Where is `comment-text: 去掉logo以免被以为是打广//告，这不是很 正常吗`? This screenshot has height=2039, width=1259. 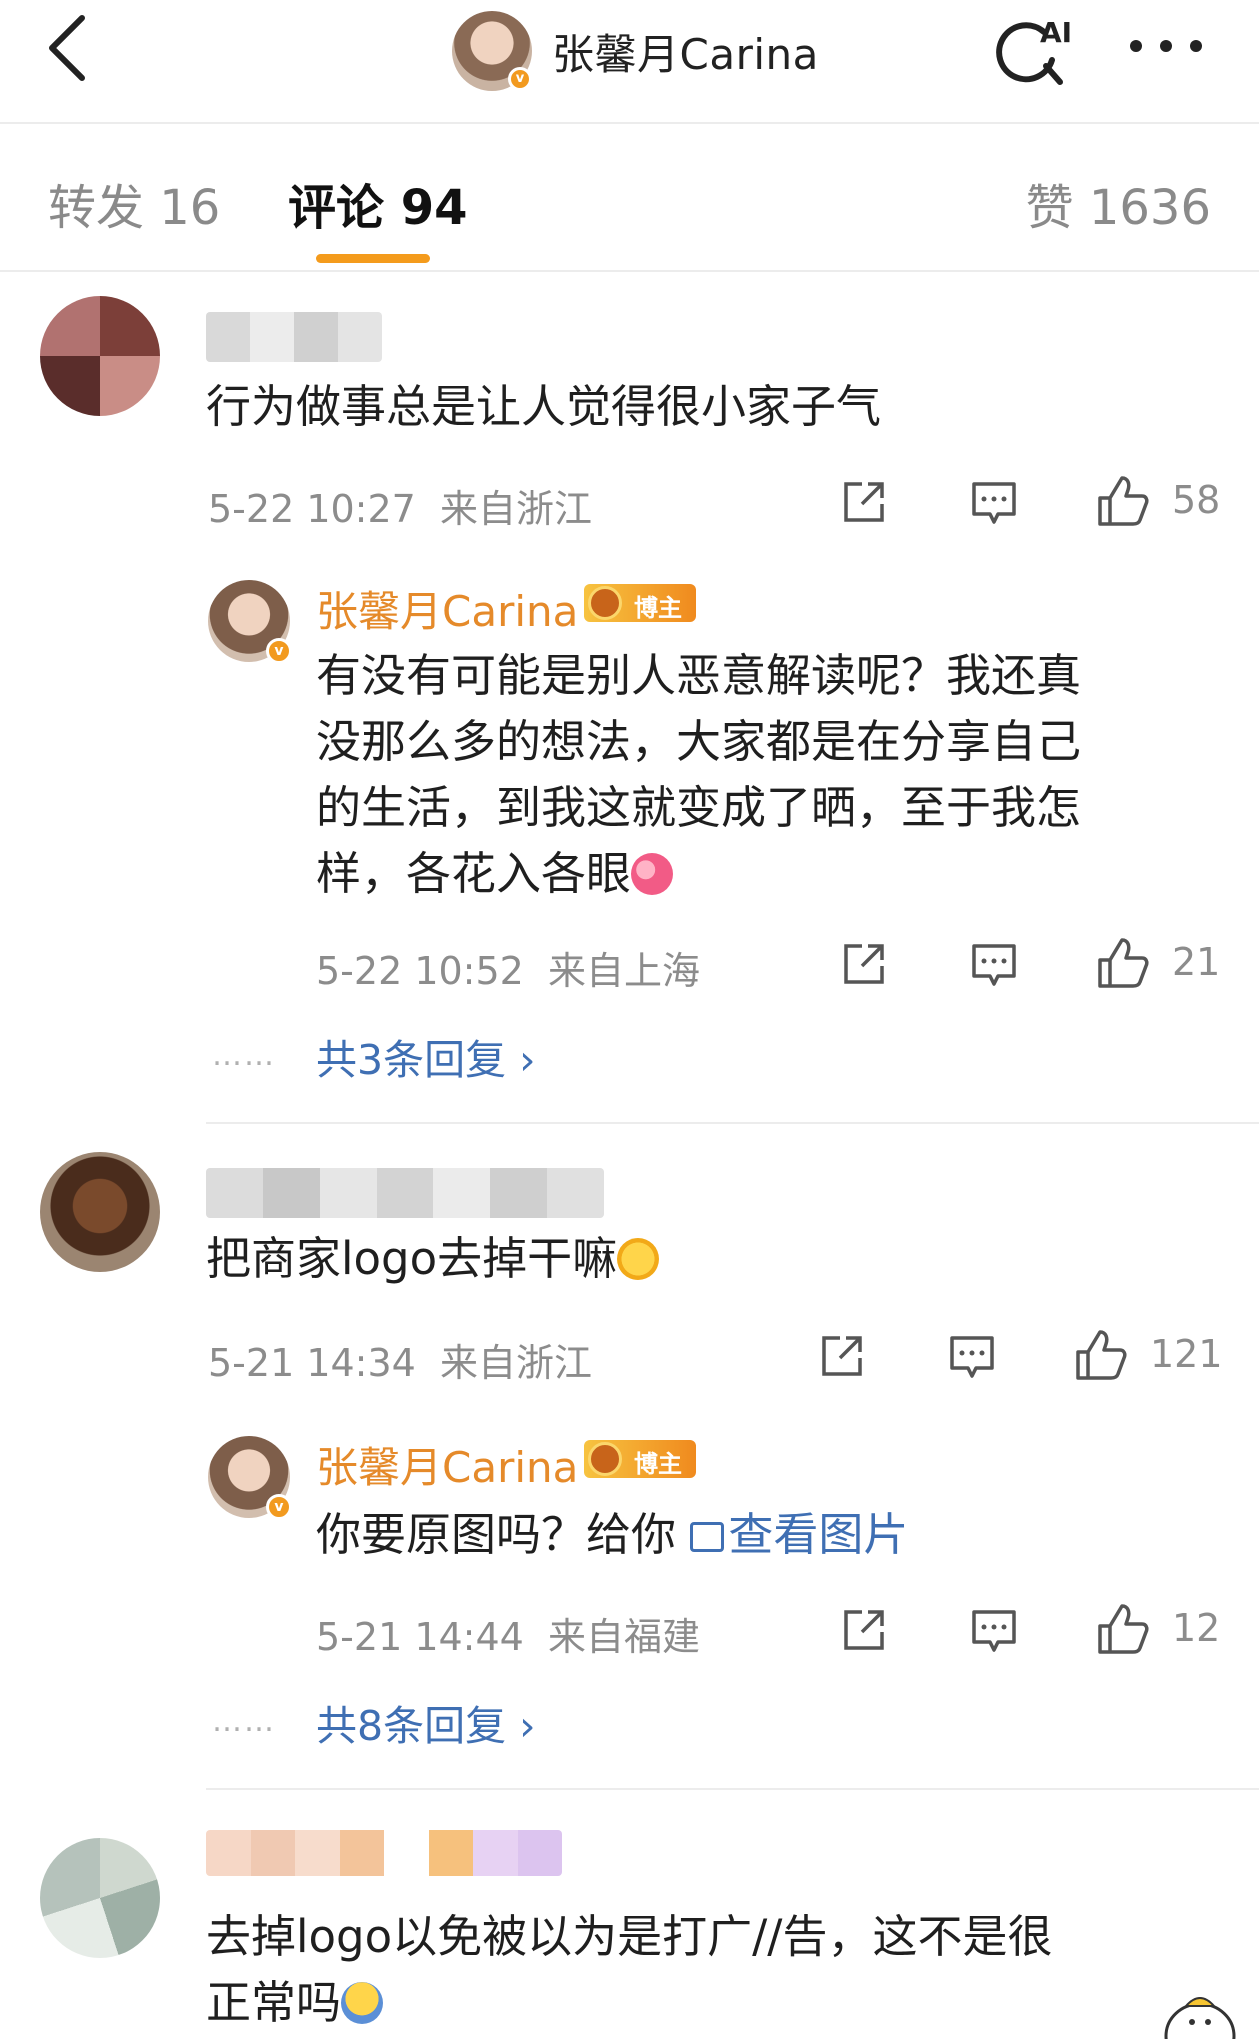
comment-text: 去掉logo以免被以为是打广//告，这不是很 正常吗 is located at coordinates (629, 1969).